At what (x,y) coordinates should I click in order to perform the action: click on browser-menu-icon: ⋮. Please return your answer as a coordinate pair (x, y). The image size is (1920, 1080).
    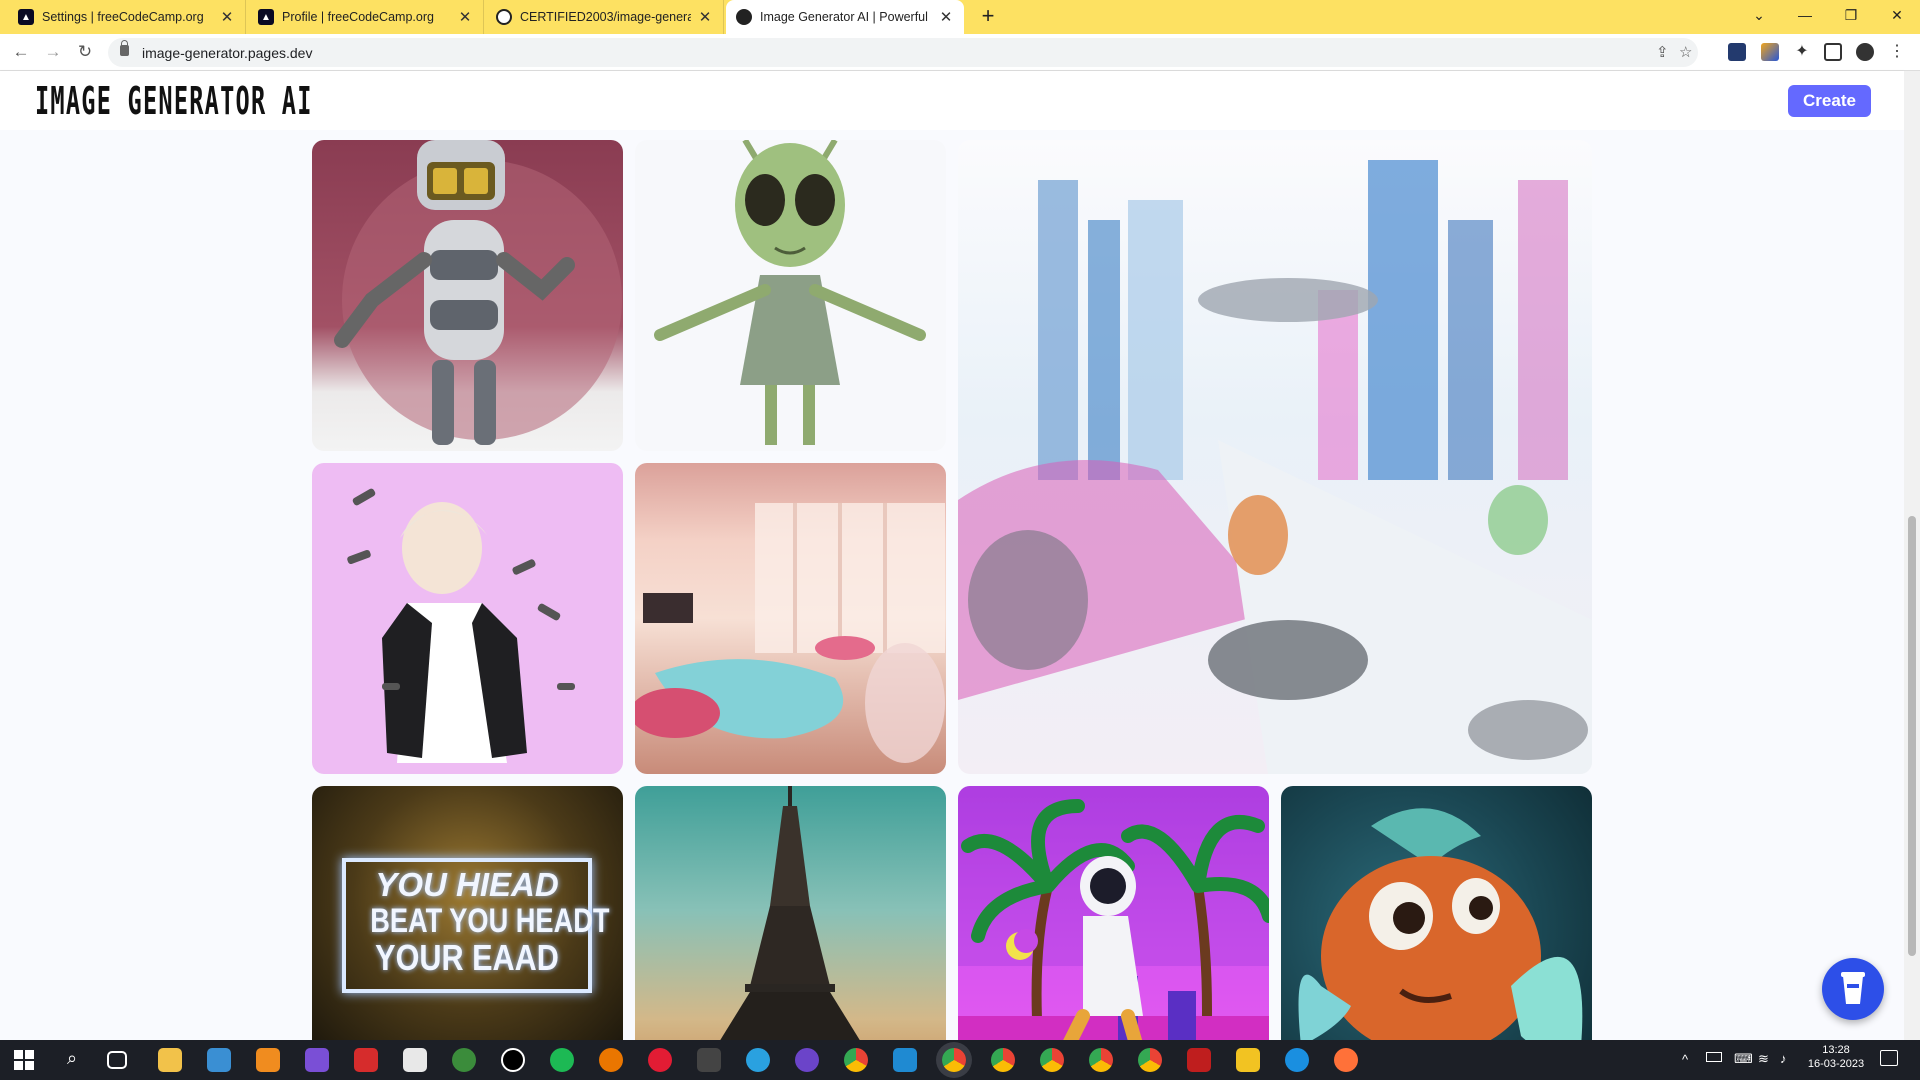
    Looking at the image, I should click on (1897, 52).